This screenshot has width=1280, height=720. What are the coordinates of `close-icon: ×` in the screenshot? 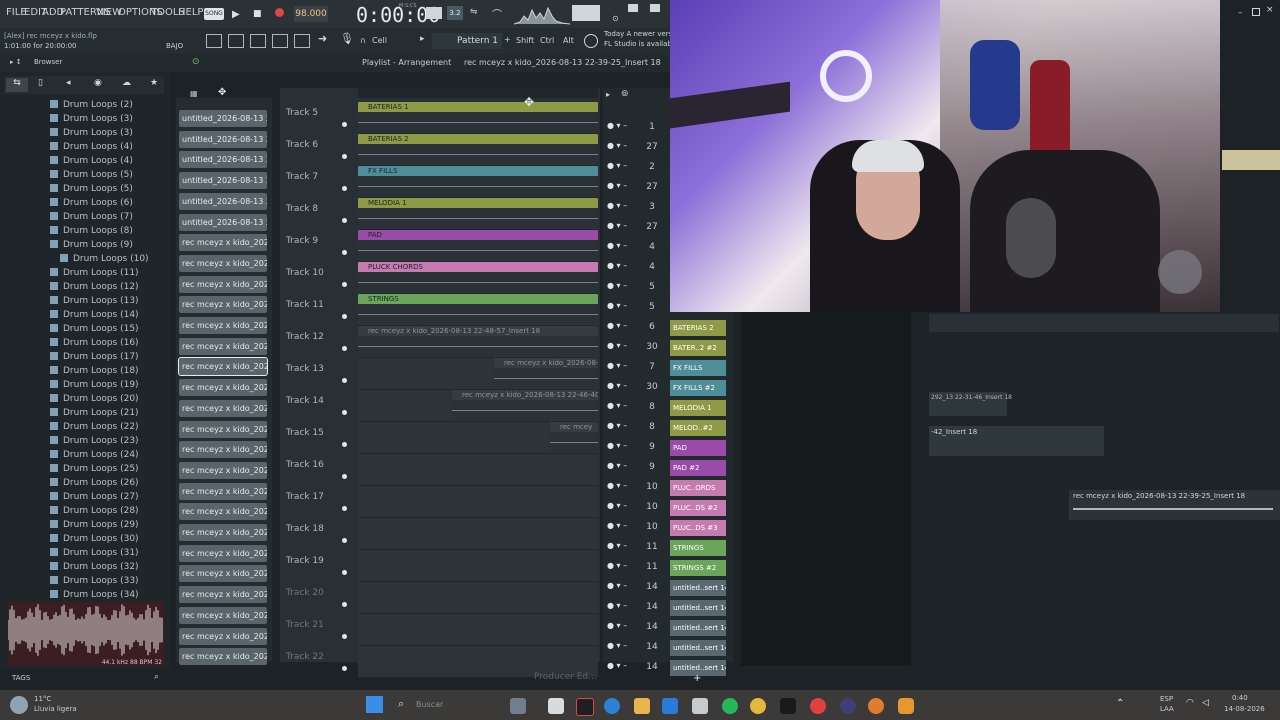 It's located at (1270, 10).